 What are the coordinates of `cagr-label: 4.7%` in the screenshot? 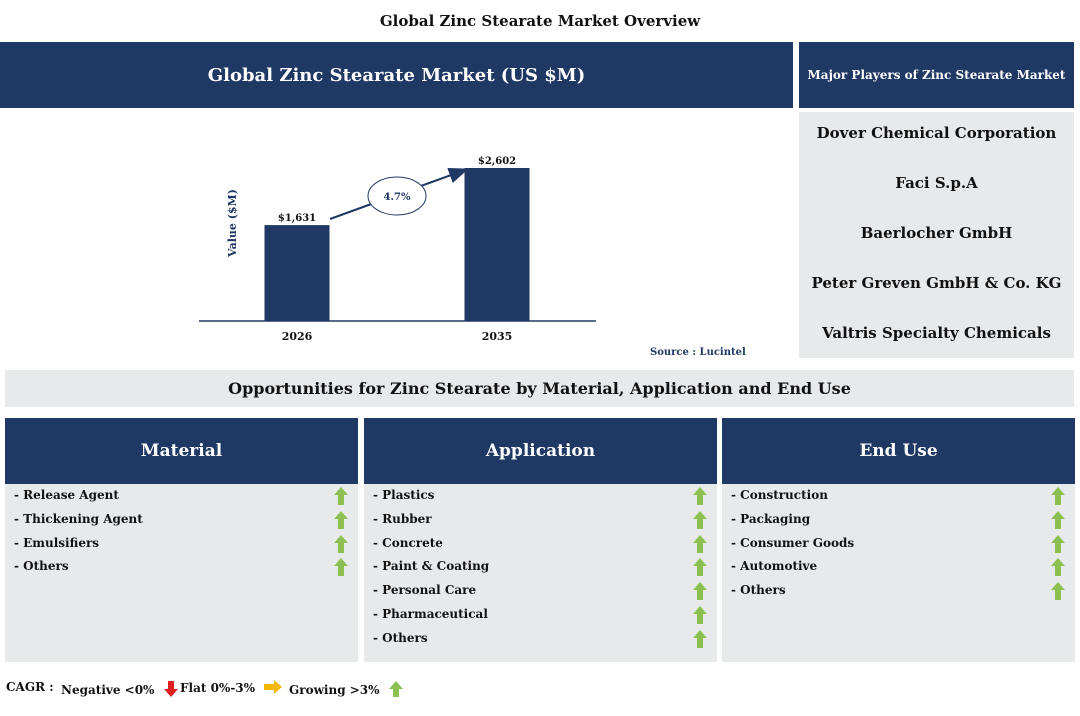 It's located at (397, 197).